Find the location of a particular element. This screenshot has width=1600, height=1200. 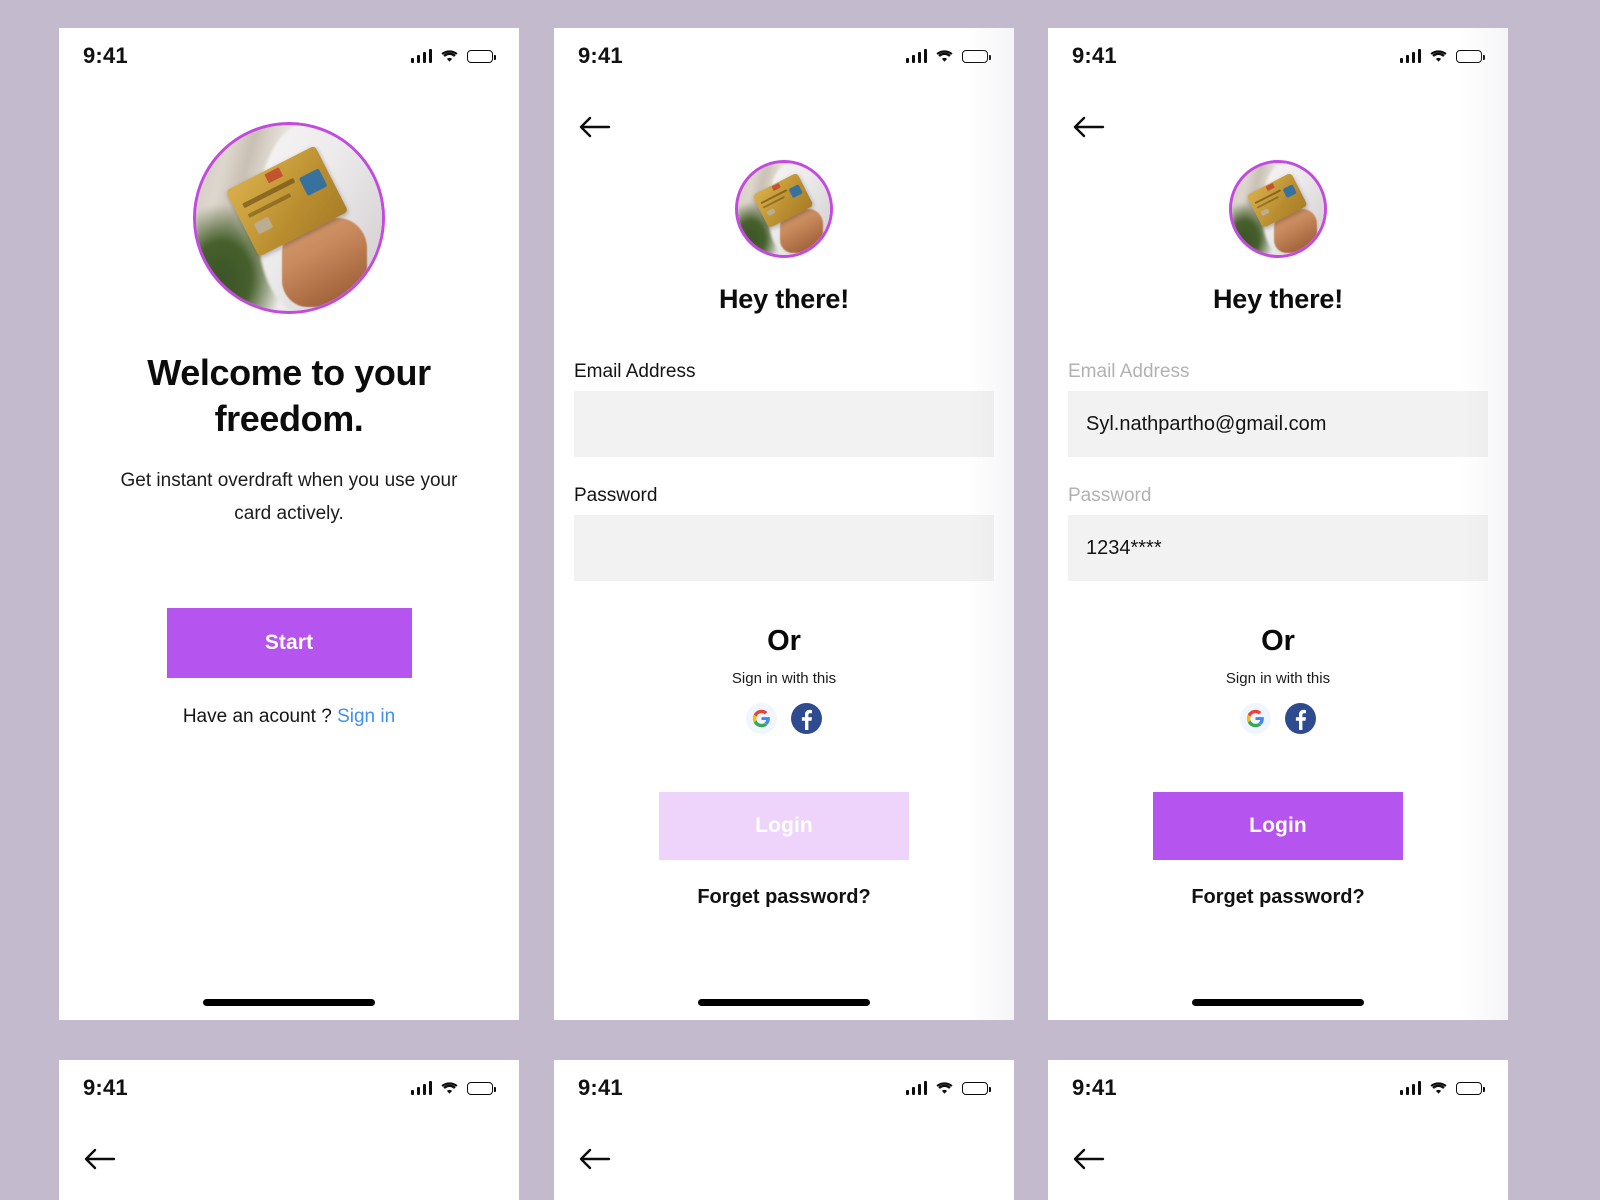

password-input is located at coordinates (784, 548).